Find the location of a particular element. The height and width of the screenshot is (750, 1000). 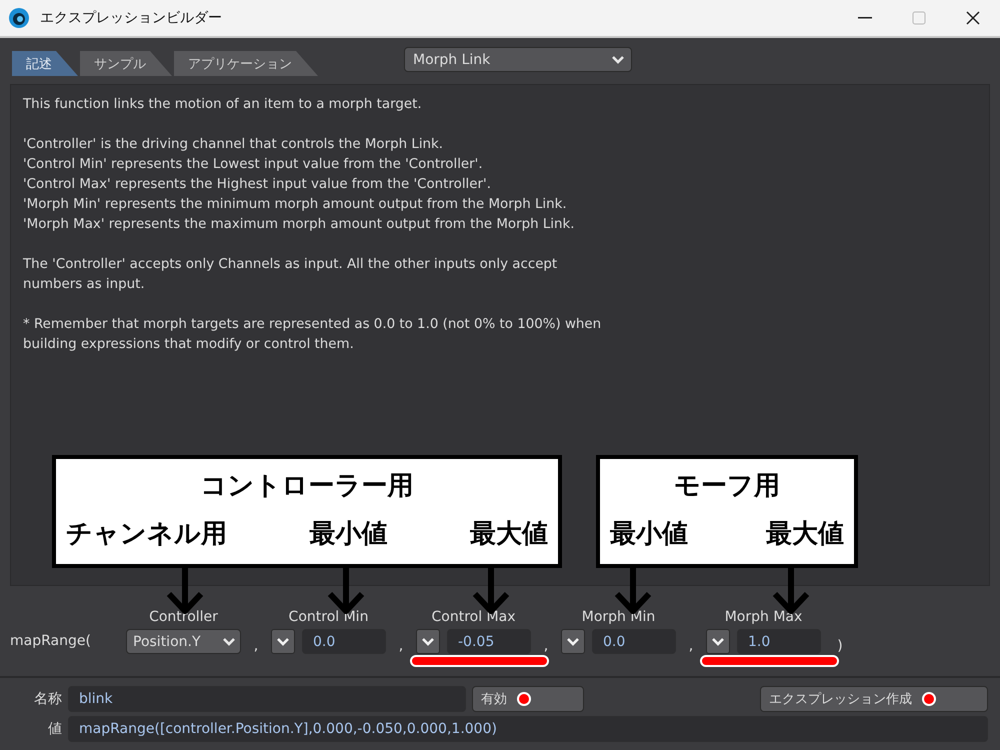

name-label: 名称 is located at coordinates (47, 699).